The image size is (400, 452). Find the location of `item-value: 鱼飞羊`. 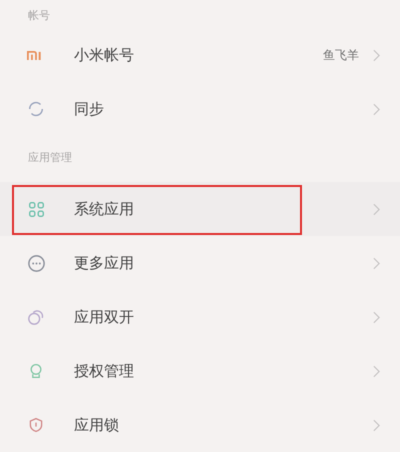

item-value: 鱼飞羊 is located at coordinates (341, 55).